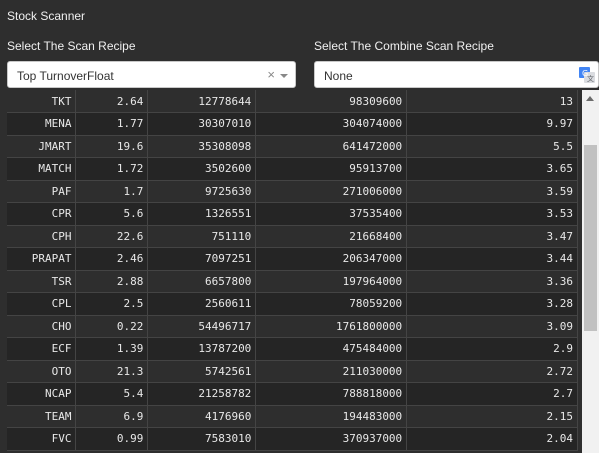 The width and height of the screenshot is (599, 453). I want to click on table-cell: 1.77, so click(112, 124).